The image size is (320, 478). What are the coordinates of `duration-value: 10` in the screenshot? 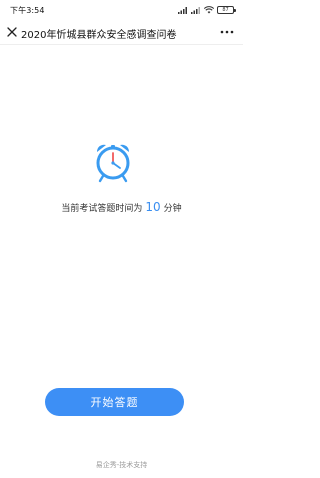 It's located at (153, 207).